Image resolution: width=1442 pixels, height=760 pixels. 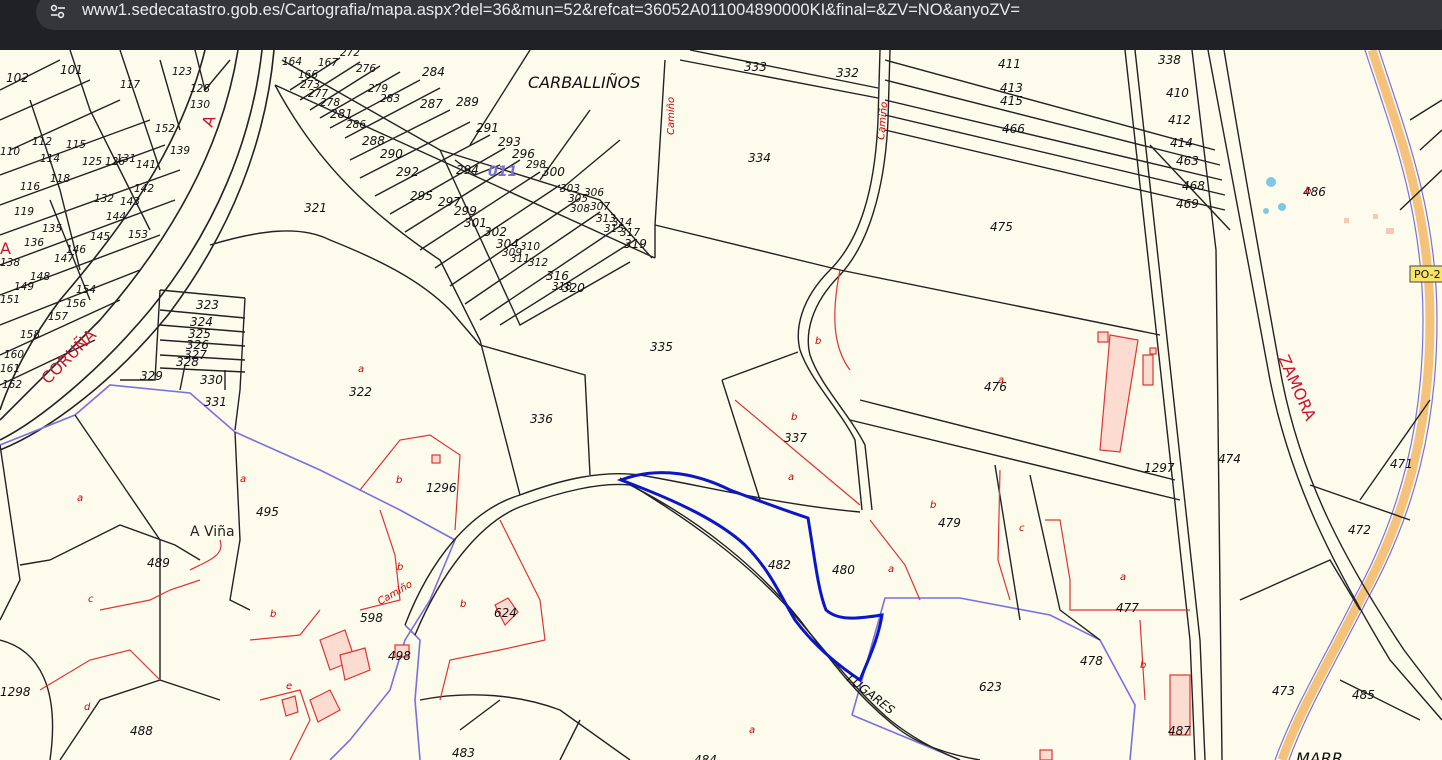 What do you see at coordinates (24, 212) in the screenshot?
I see `parcel-label: 119` at bounding box center [24, 212].